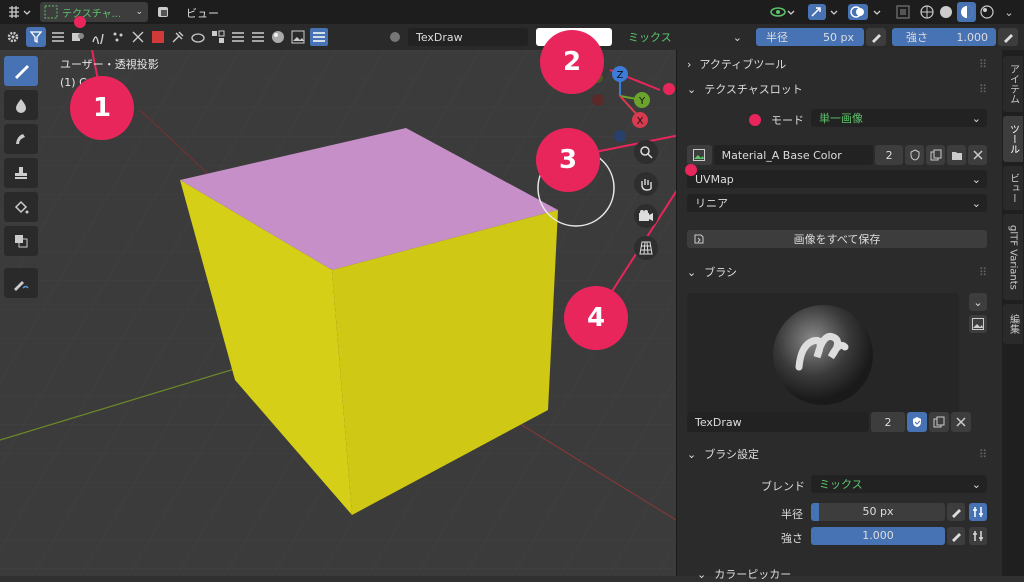 Image resolution: width=1024 pixels, height=582 pixels. I want to click on section-brush-settings: ⌄ ブラシ設定 ⠿, so click(837, 454).